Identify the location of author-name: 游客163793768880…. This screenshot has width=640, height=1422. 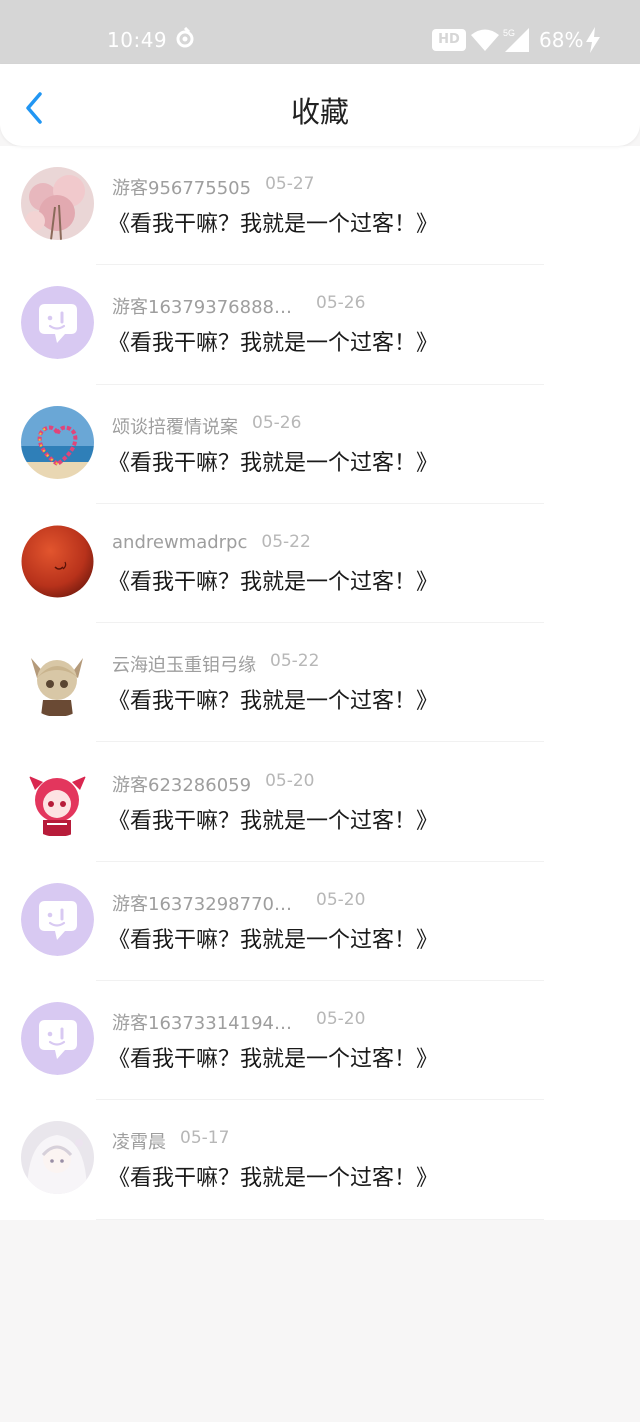
(207, 308).